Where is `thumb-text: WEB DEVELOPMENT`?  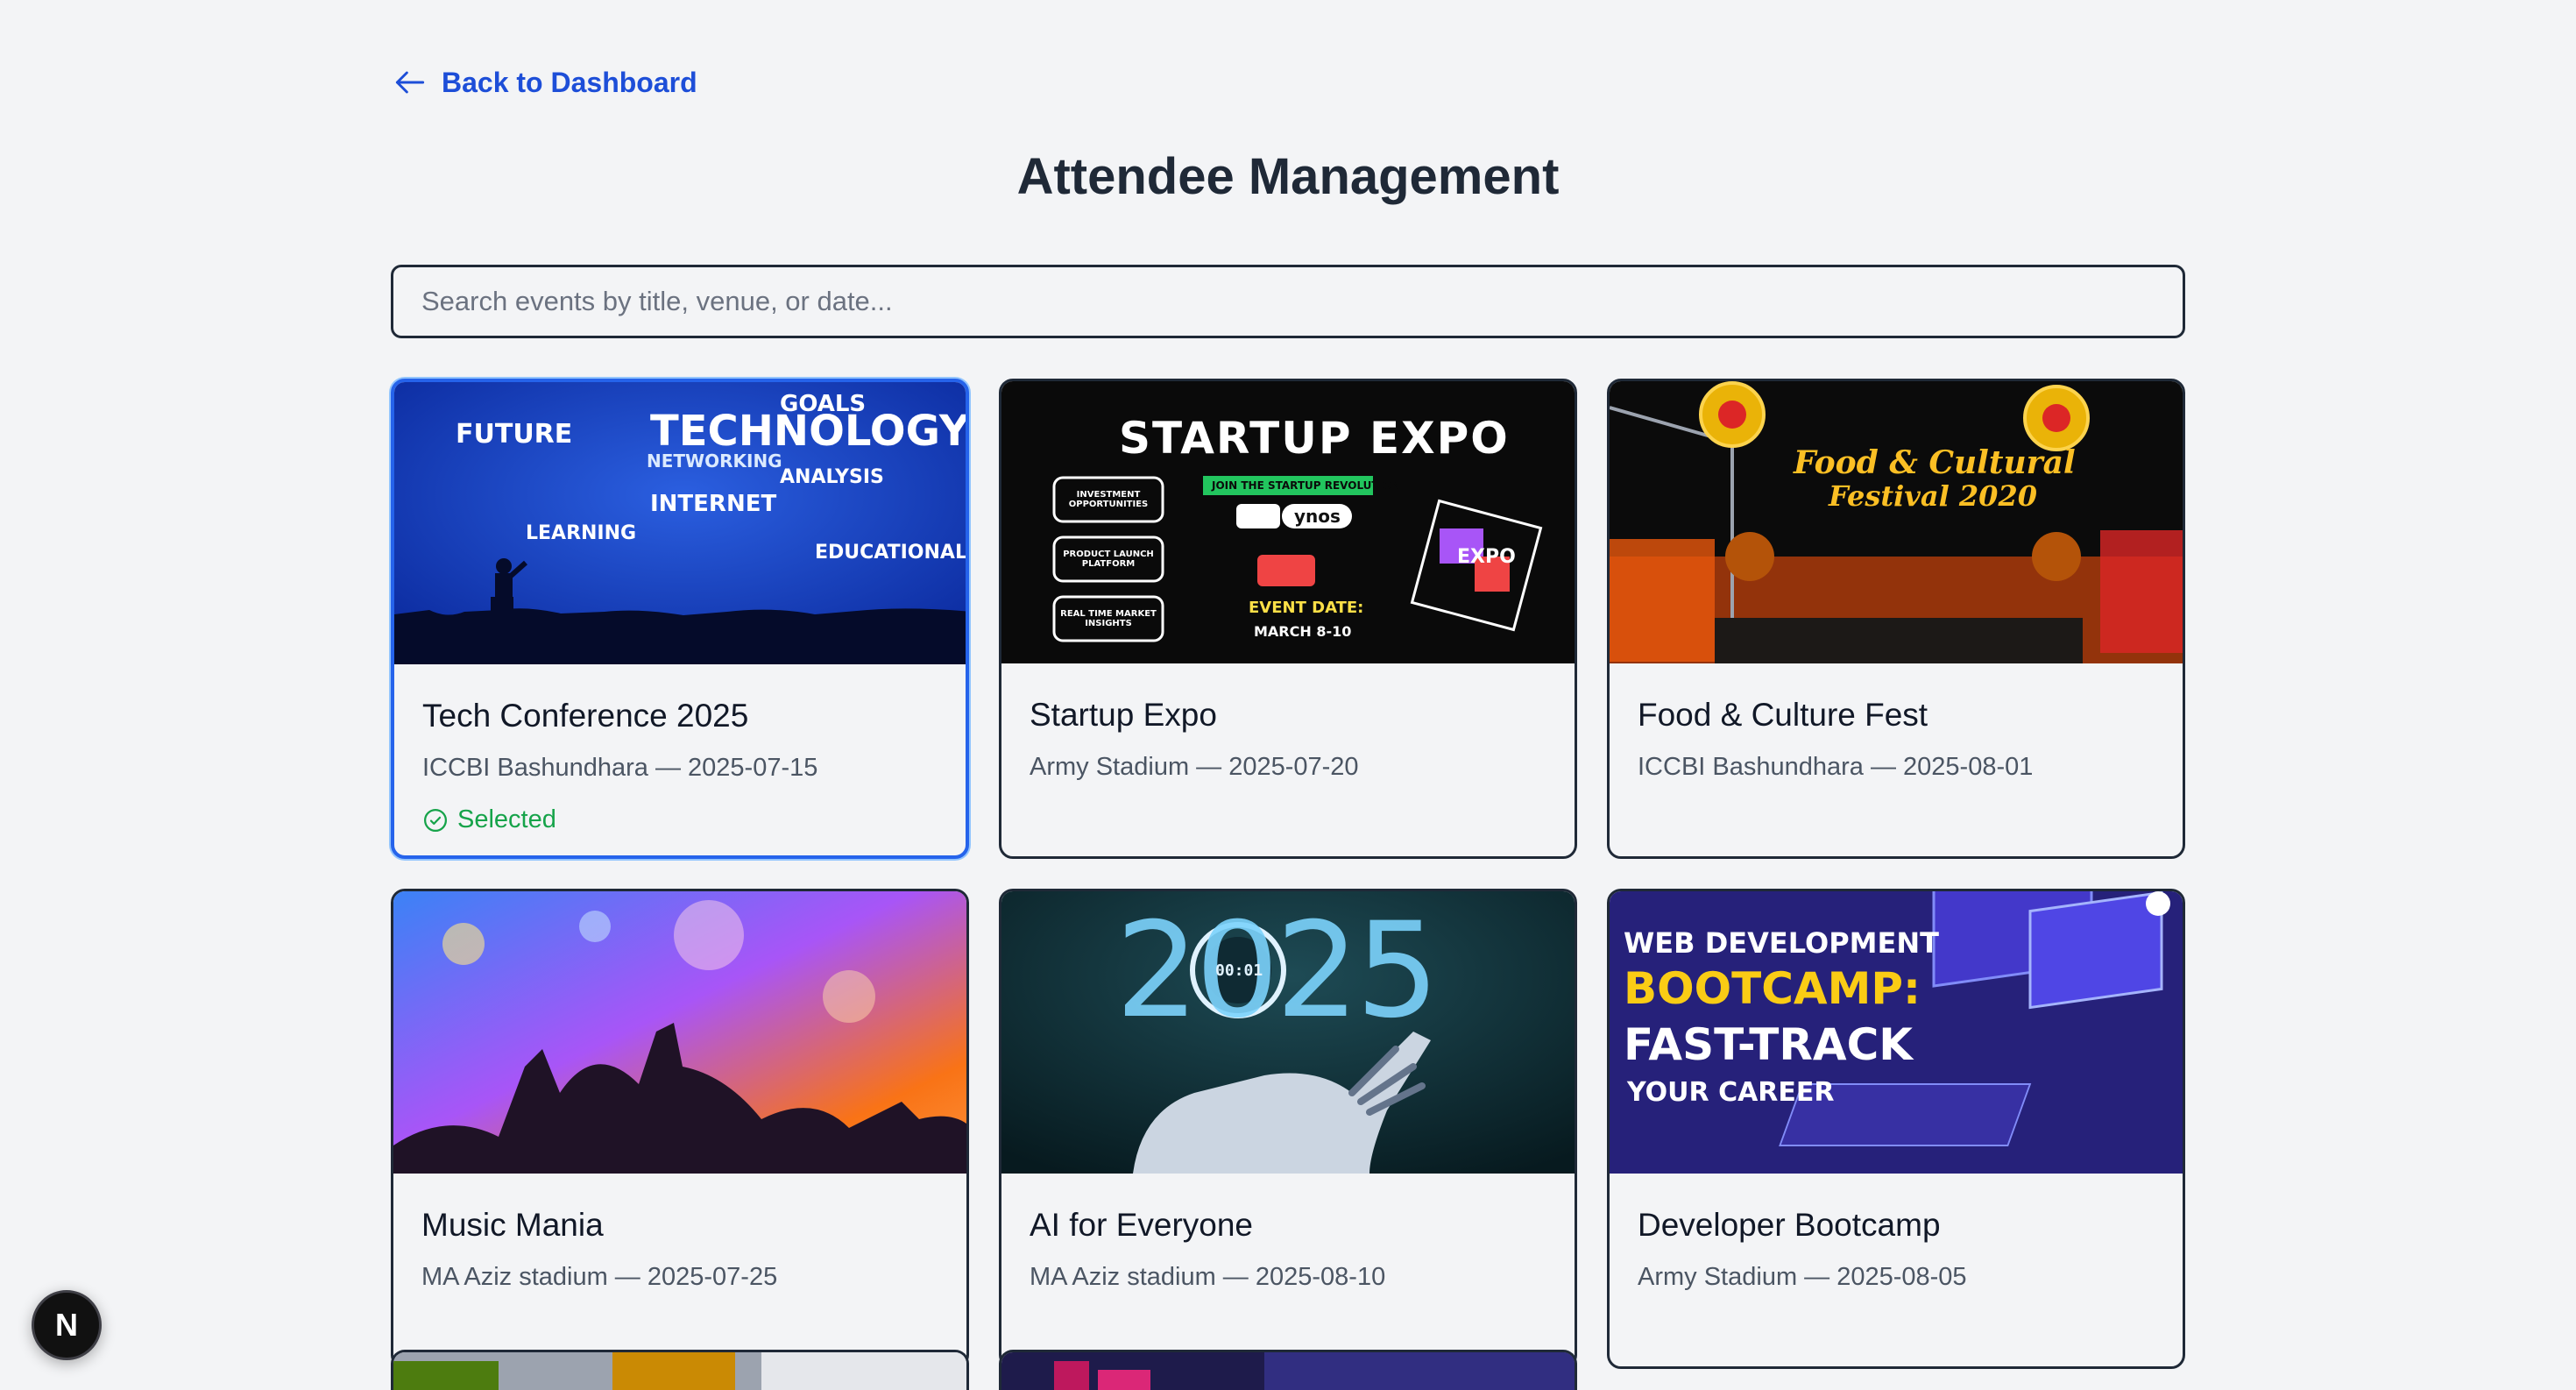
thumb-text: WEB DEVELOPMENT is located at coordinates (1781, 943).